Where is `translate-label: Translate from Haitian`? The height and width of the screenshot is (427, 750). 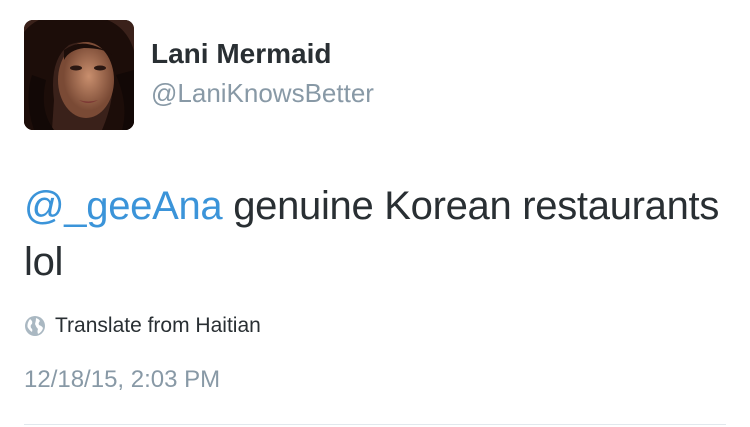
translate-label: Translate from Haitian is located at coordinates (158, 325).